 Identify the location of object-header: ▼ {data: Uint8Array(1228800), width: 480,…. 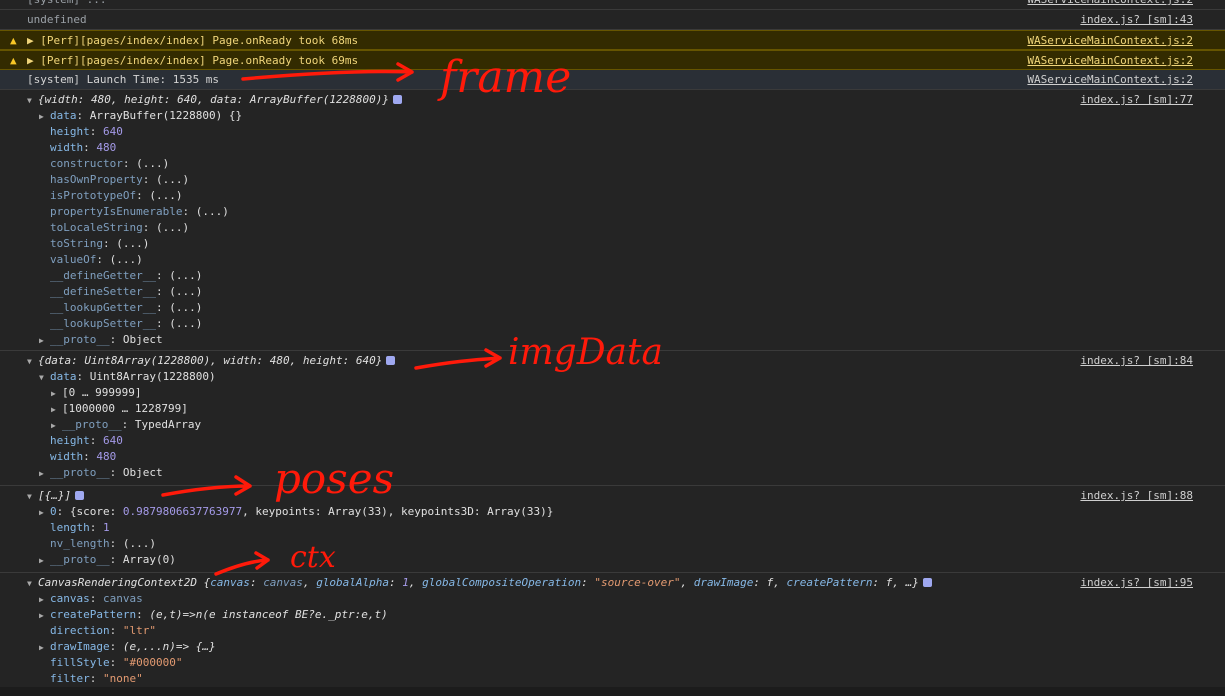
(211, 361).